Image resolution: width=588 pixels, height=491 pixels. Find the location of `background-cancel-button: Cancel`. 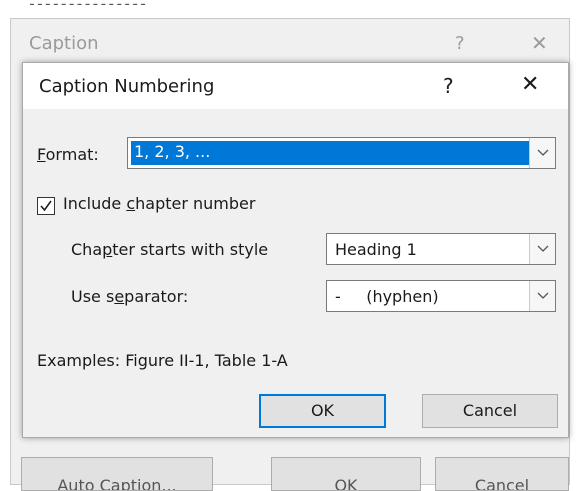

background-cancel-button: Cancel is located at coordinates (502, 474).